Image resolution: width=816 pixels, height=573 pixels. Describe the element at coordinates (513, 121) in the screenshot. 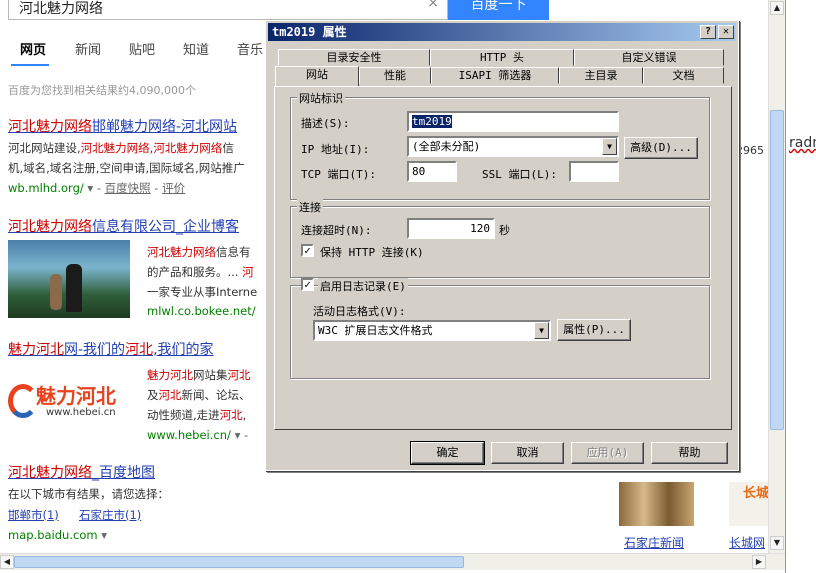

I see `description-field: tm2019` at that location.